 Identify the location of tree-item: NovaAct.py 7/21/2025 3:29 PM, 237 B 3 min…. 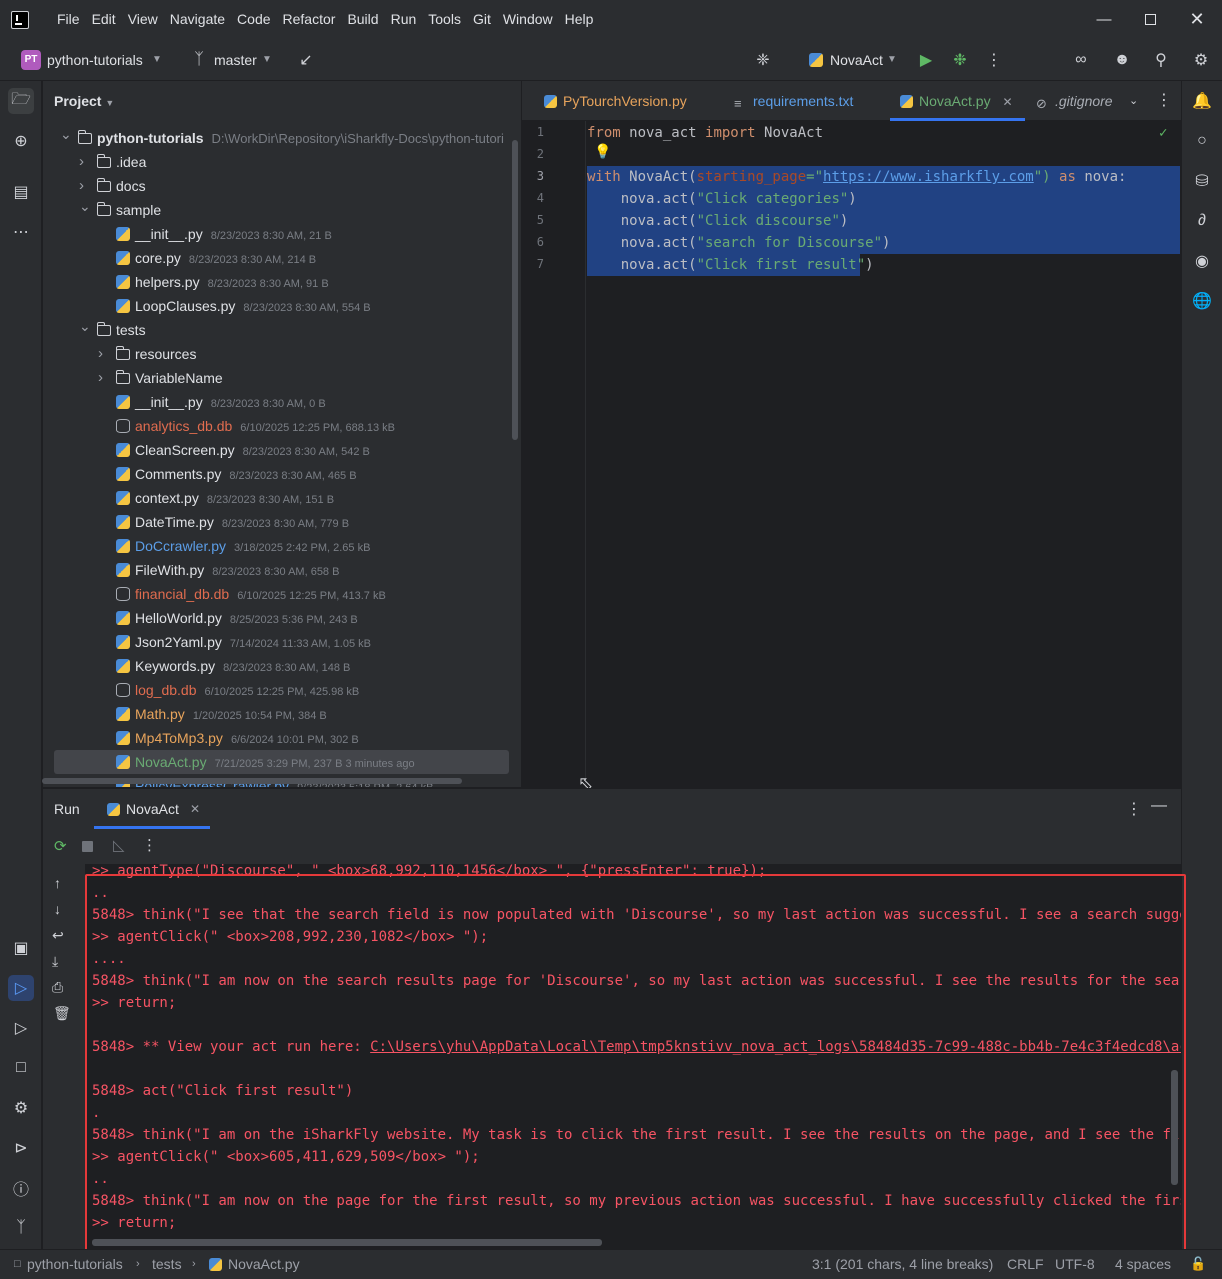
(281, 762).